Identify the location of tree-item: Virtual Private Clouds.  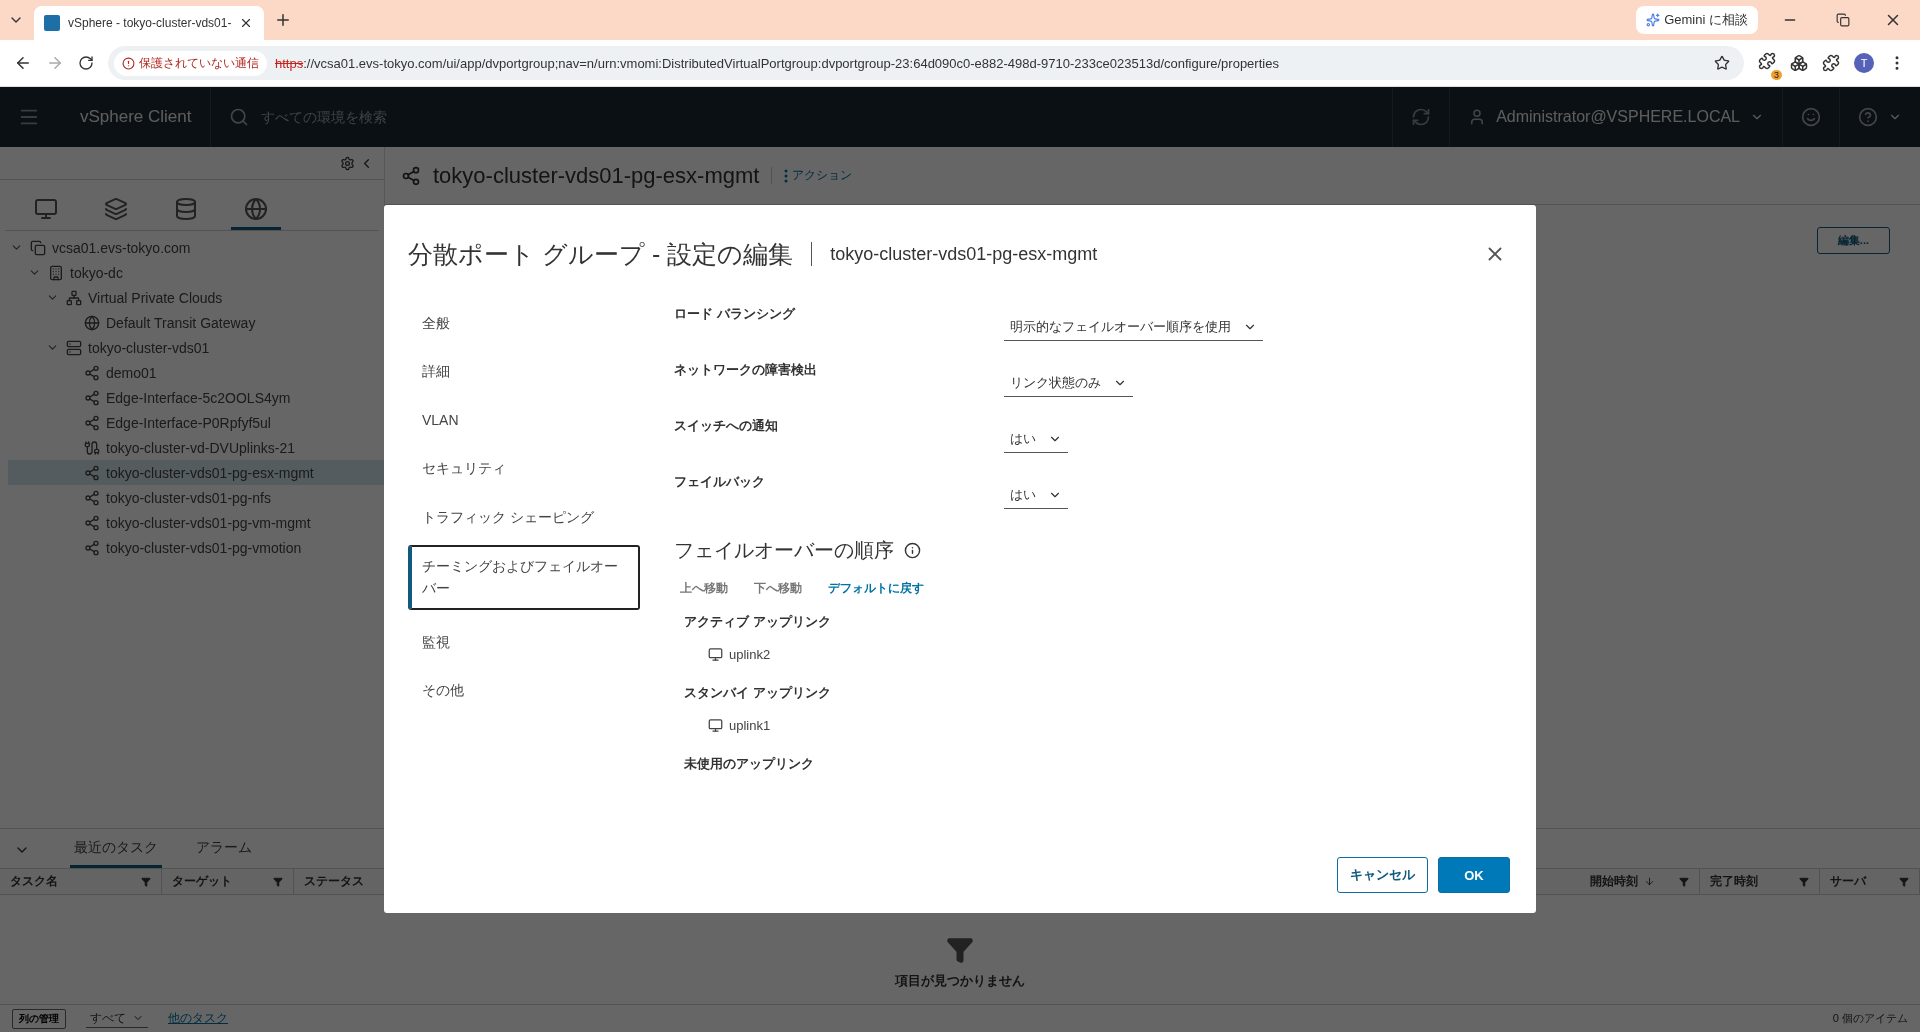
(196, 297).